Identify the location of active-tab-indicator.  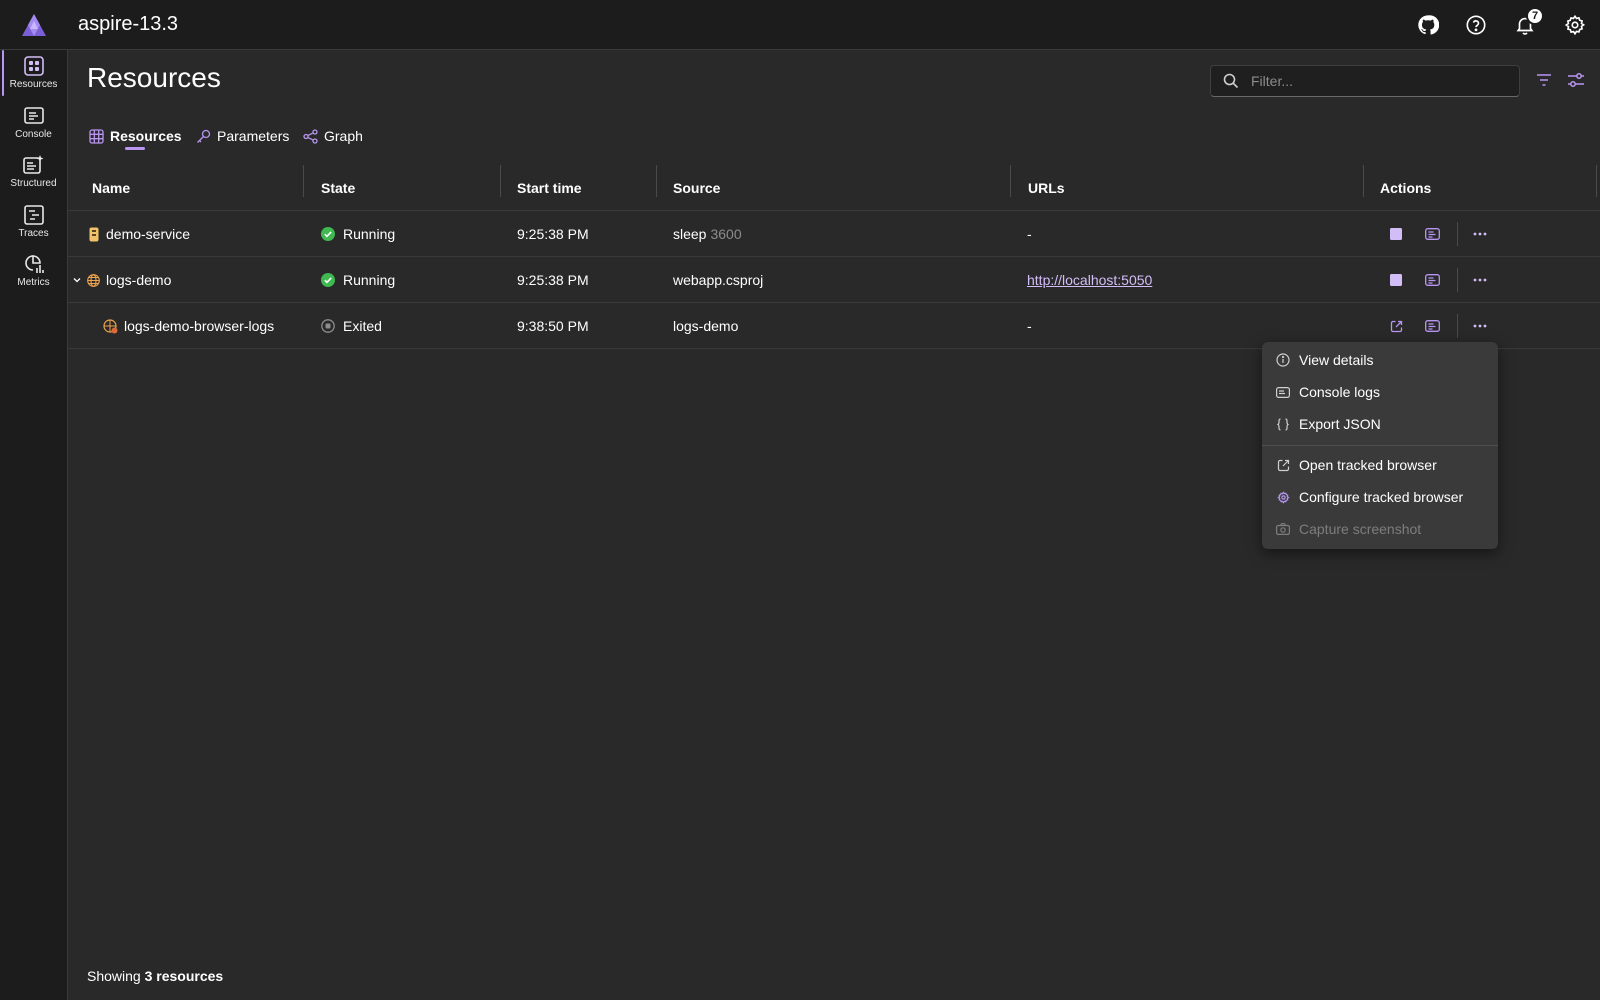
(135, 148).